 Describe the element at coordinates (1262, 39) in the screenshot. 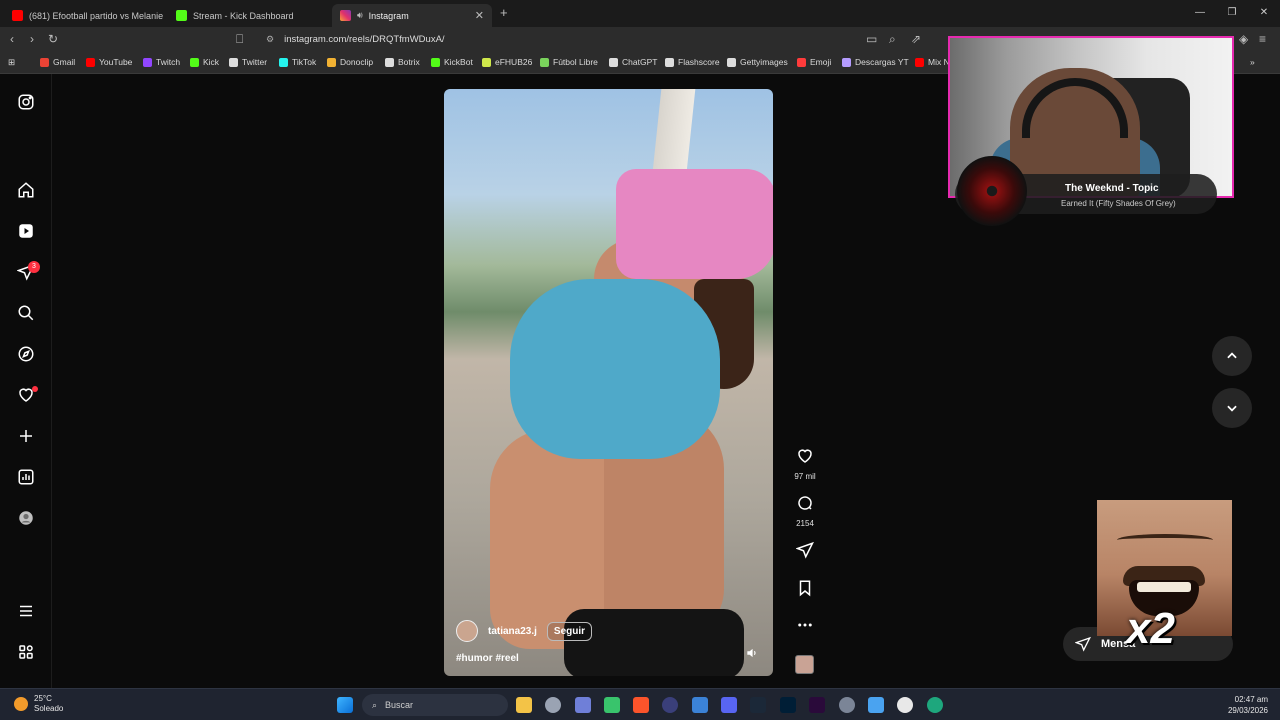

I see `menu-icon: ≡` at that location.